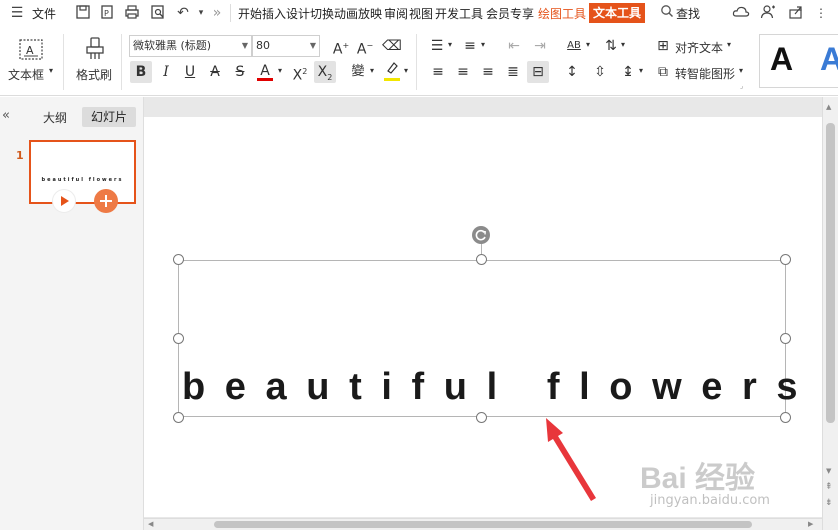 The height and width of the screenshot is (530, 838). Describe the element at coordinates (641, 70) in the screenshot. I see `spacing-dropdown-icon: ▾` at that location.